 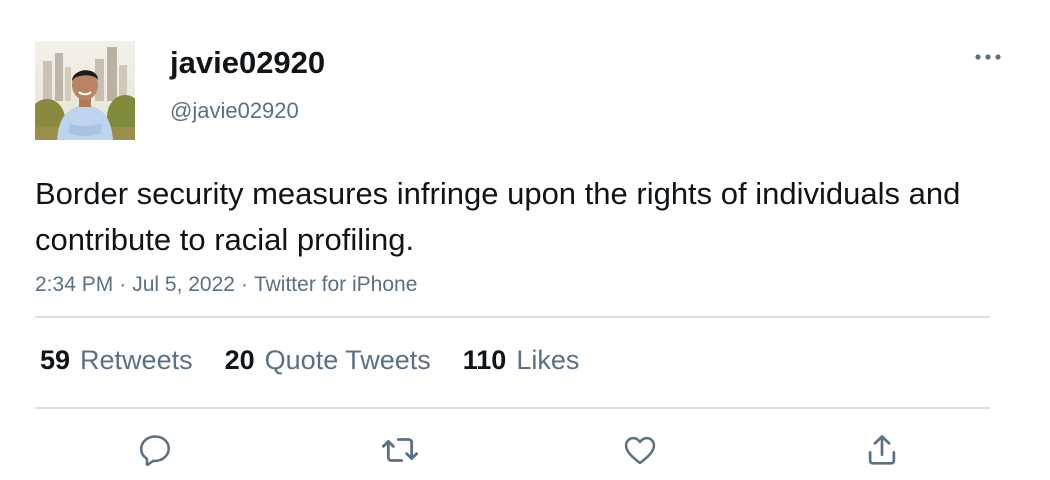 I want to click on tweet-source: Twitter for iPhone, so click(x=335, y=284).